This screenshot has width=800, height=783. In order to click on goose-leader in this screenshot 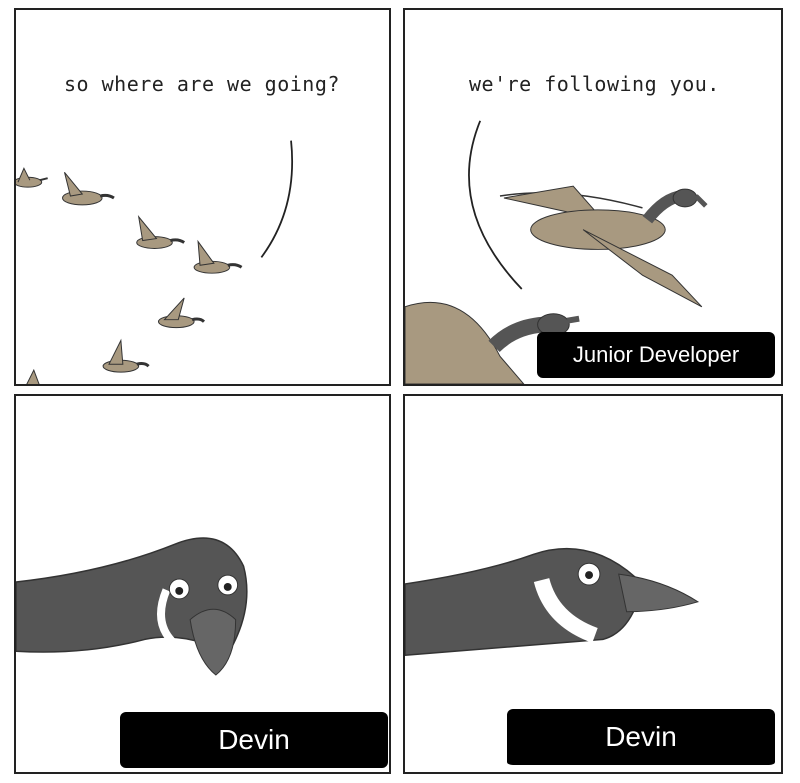, I will do `click(603, 246)`.